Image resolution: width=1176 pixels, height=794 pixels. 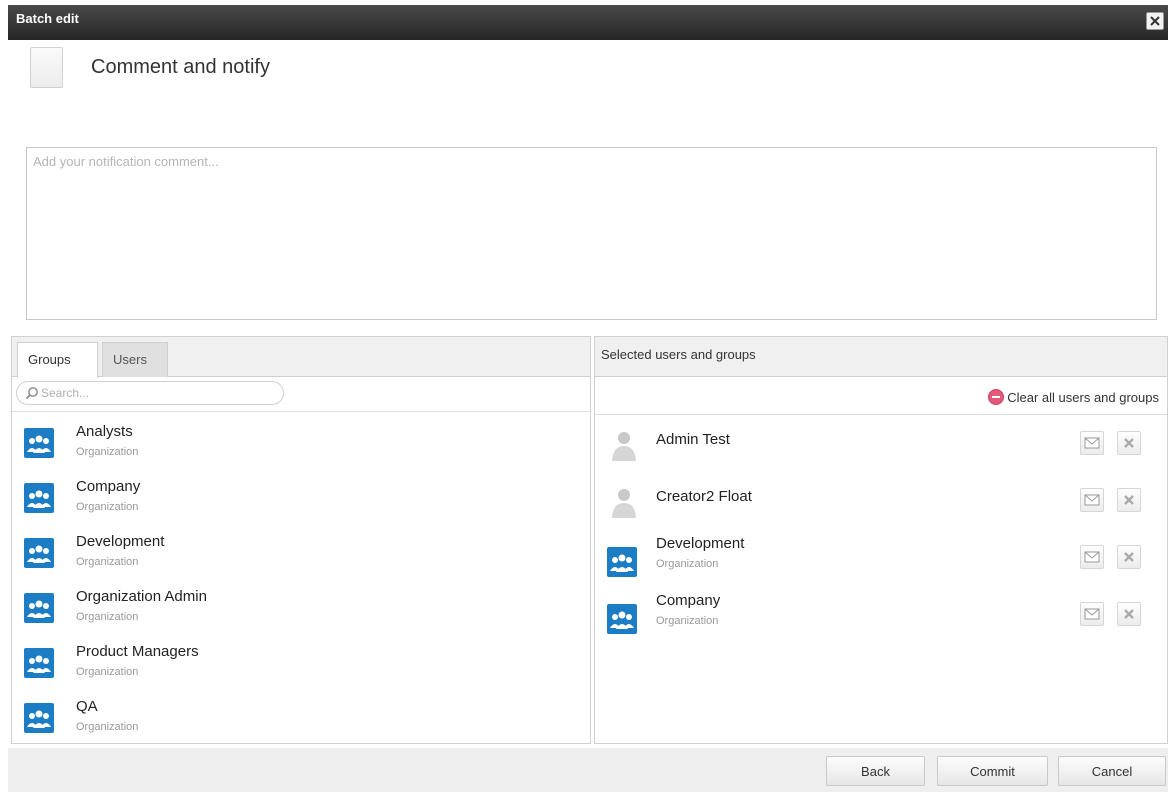 What do you see at coordinates (881, 559) in the screenshot?
I see `selected-item: Development Organization` at bounding box center [881, 559].